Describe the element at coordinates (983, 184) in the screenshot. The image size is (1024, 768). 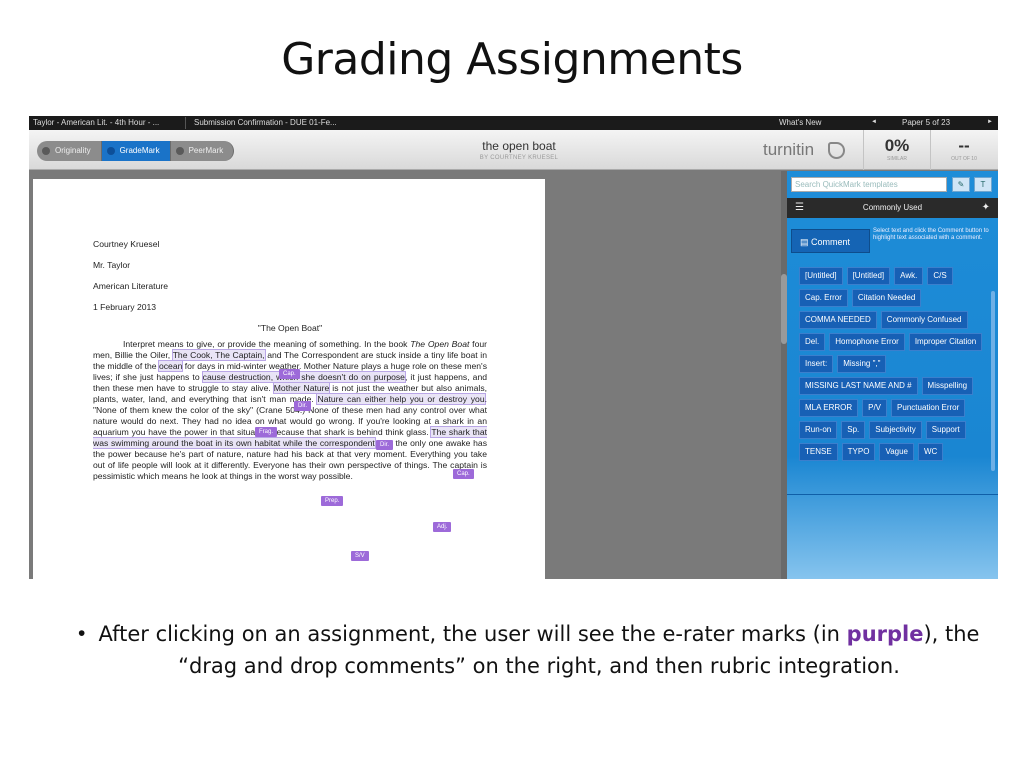
I see `text-icon: T` at that location.